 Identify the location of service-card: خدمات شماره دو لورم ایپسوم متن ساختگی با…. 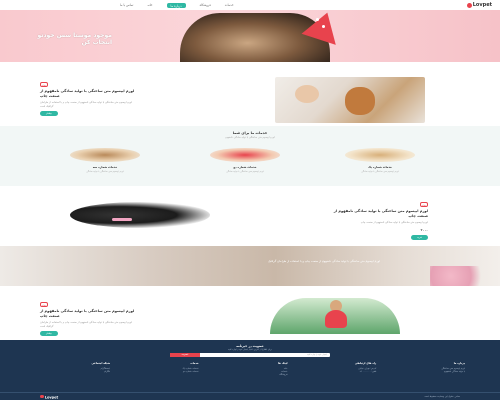
(245, 160).